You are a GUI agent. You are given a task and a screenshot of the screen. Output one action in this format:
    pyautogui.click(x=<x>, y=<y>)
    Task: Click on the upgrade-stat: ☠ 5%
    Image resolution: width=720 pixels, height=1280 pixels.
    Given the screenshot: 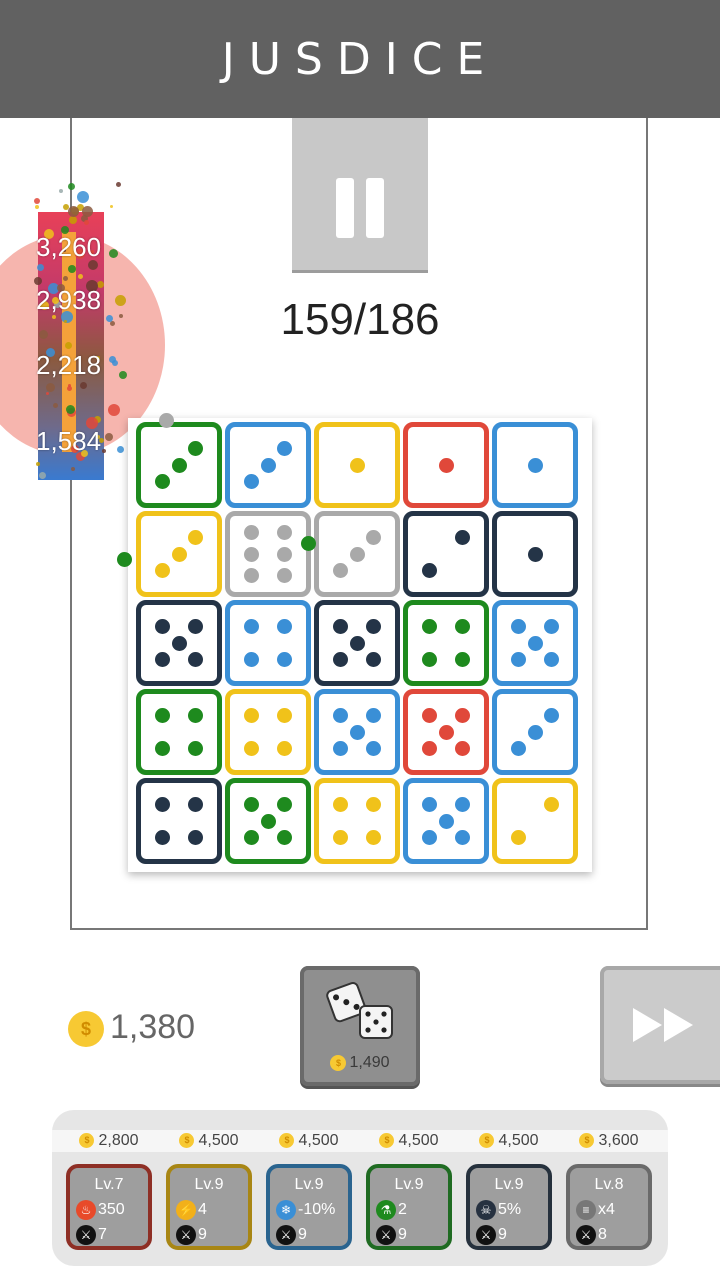 What is the action you would take?
    pyautogui.click(x=498, y=1211)
    